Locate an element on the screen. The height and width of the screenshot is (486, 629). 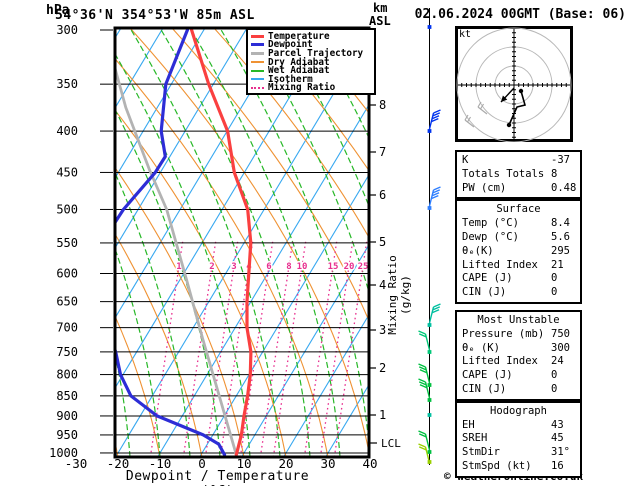
indices-row-value: 45 is located at coordinates (557, 438).